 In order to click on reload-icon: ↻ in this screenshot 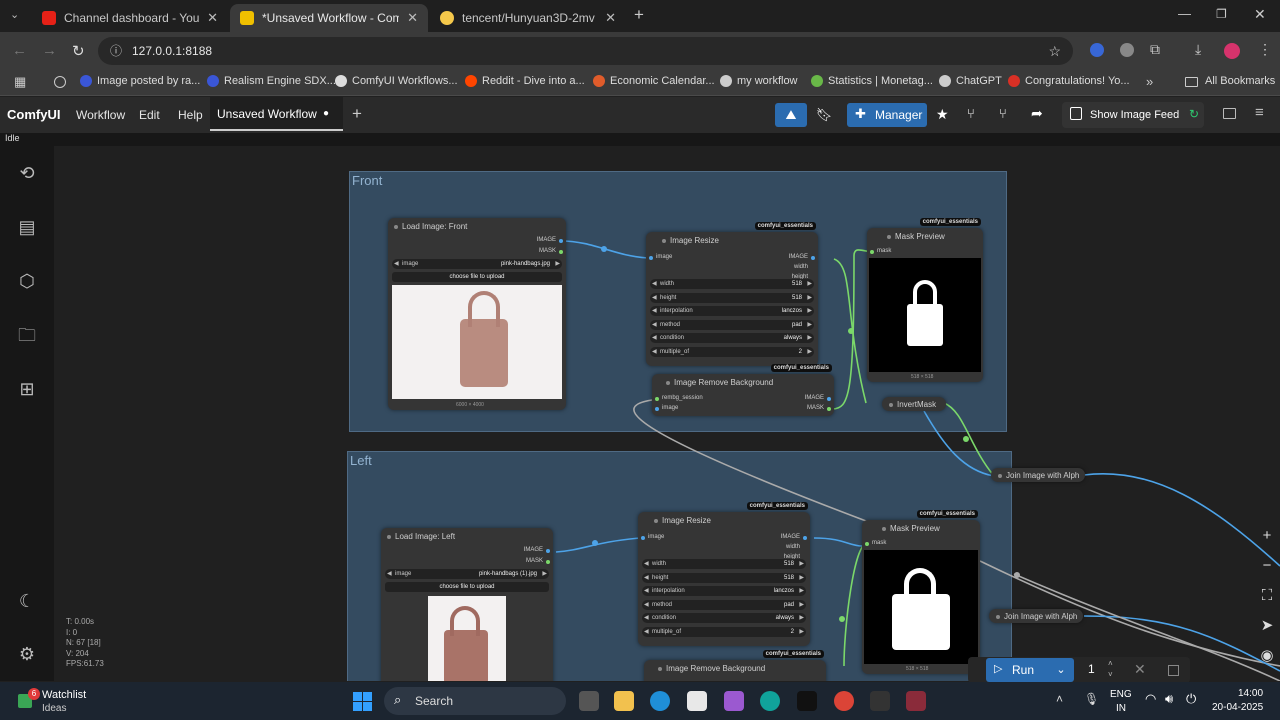, I will do `click(78, 51)`.